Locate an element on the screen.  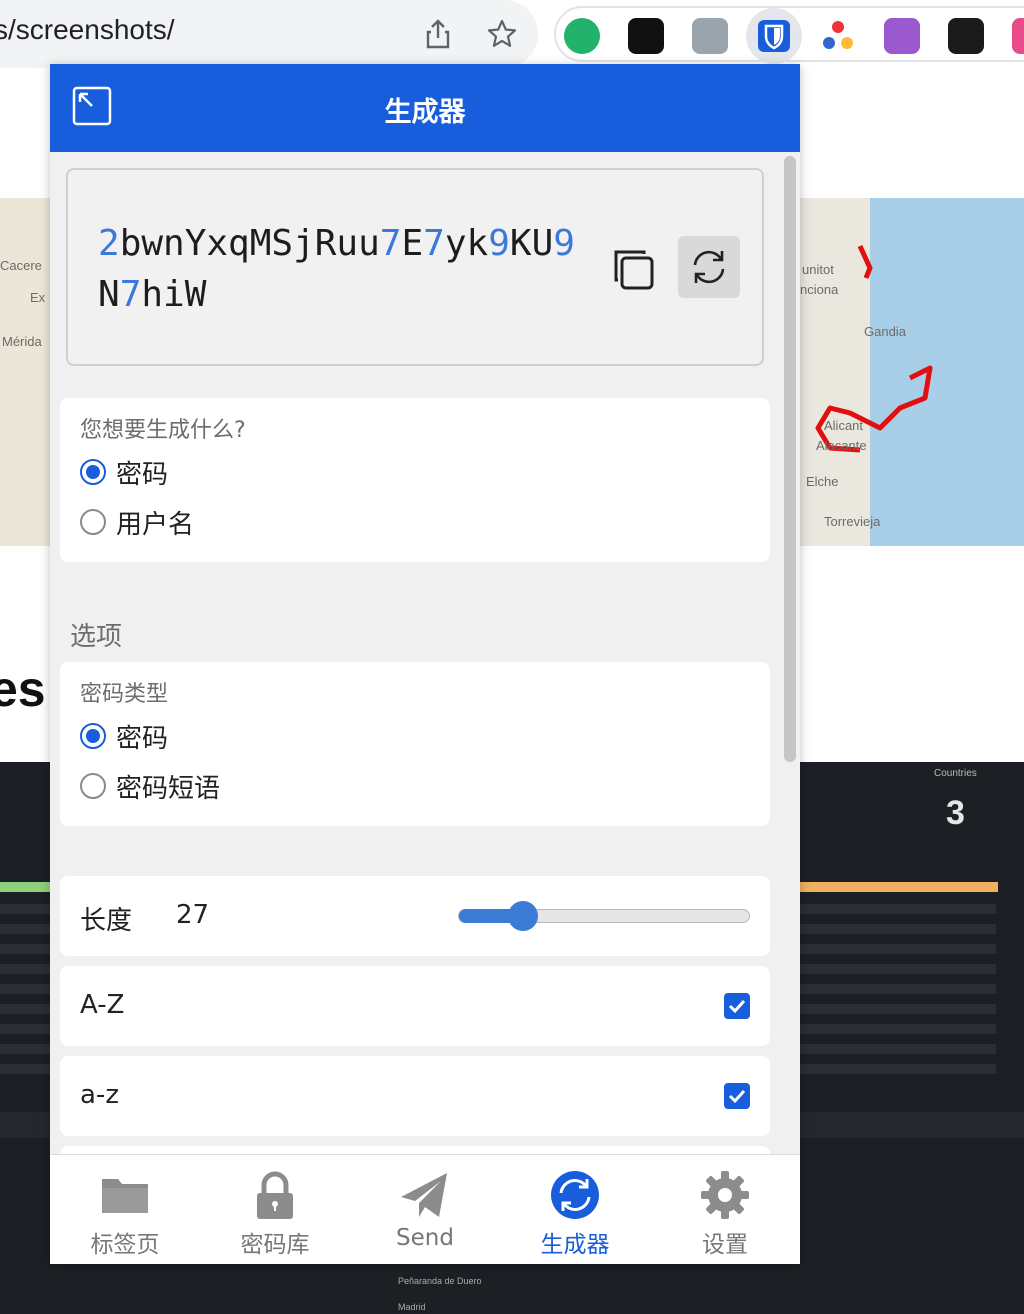
nav-label: 设置 is located at coordinates (725, 1245).